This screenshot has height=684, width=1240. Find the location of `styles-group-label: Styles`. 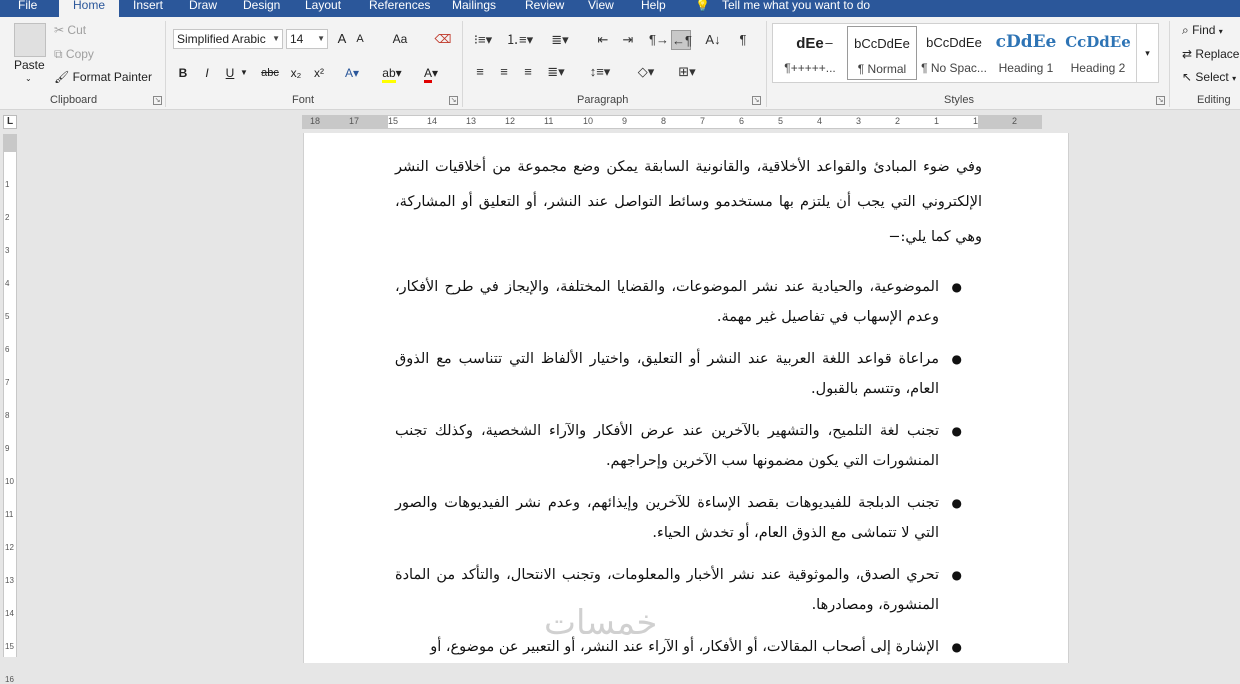

styles-group-label: Styles is located at coordinates (959, 100).